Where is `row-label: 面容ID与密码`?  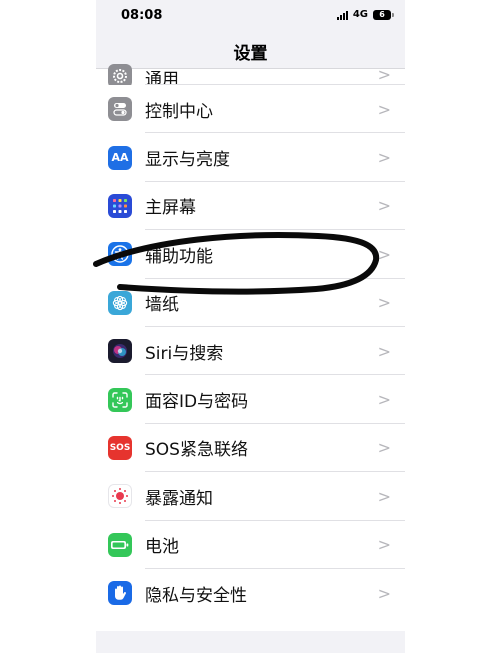
row-label: 面容ID与密码 is located at coordinates (197, 402).